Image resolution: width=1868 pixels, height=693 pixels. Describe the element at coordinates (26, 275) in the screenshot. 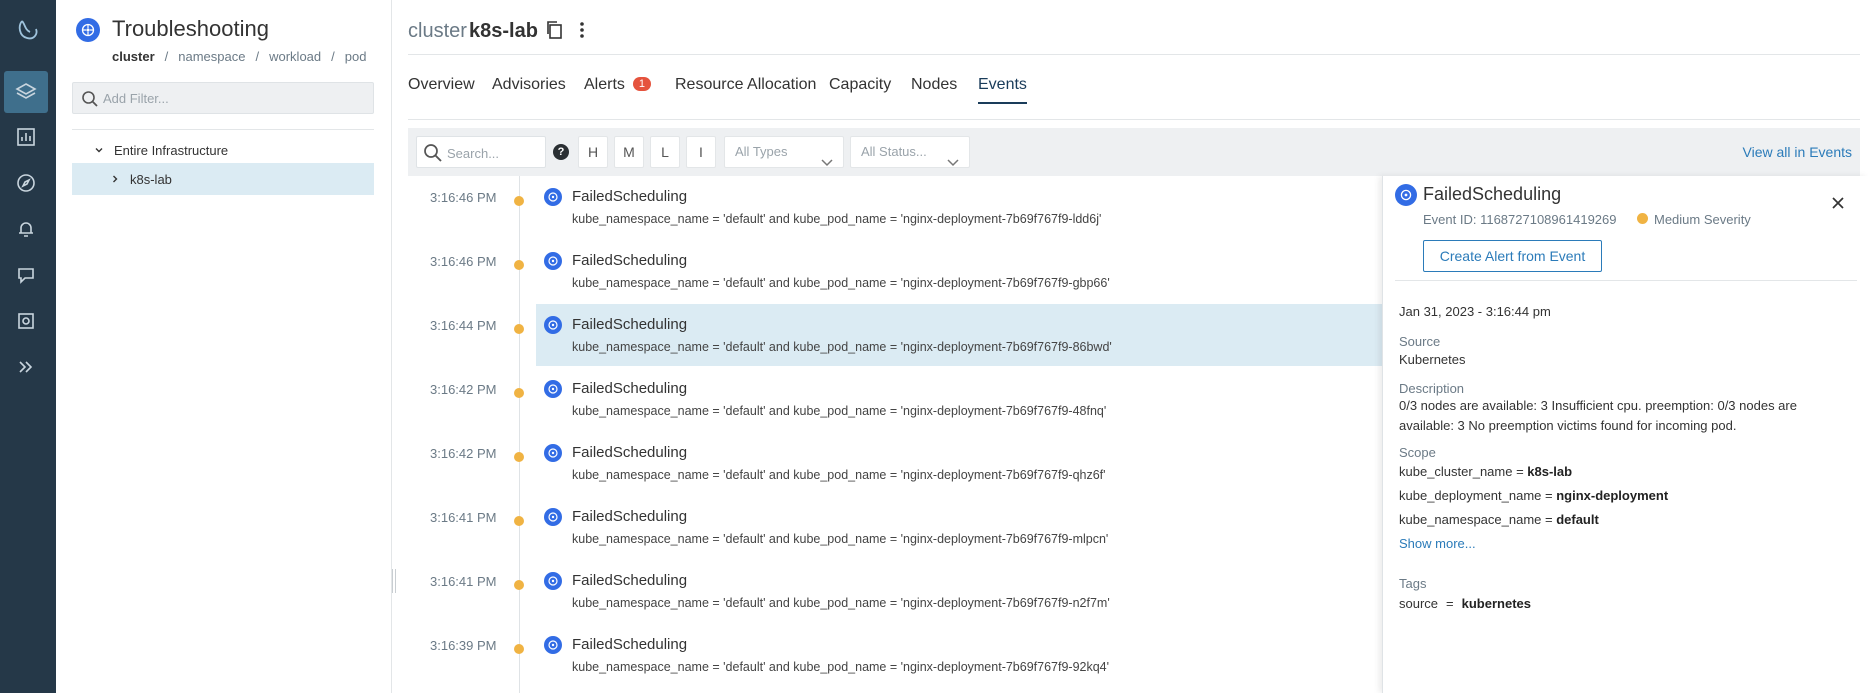

I see `events-chat-icon` at that location.